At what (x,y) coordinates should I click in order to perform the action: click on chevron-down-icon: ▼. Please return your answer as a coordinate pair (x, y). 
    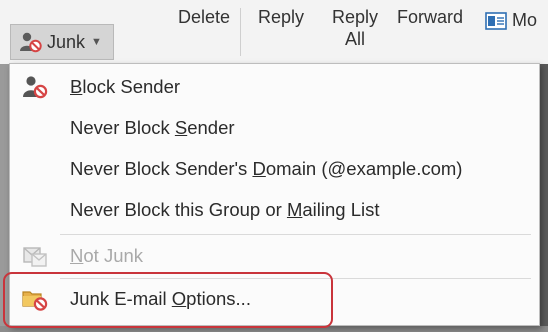
    Looking at the image, I should click on (96, 42).